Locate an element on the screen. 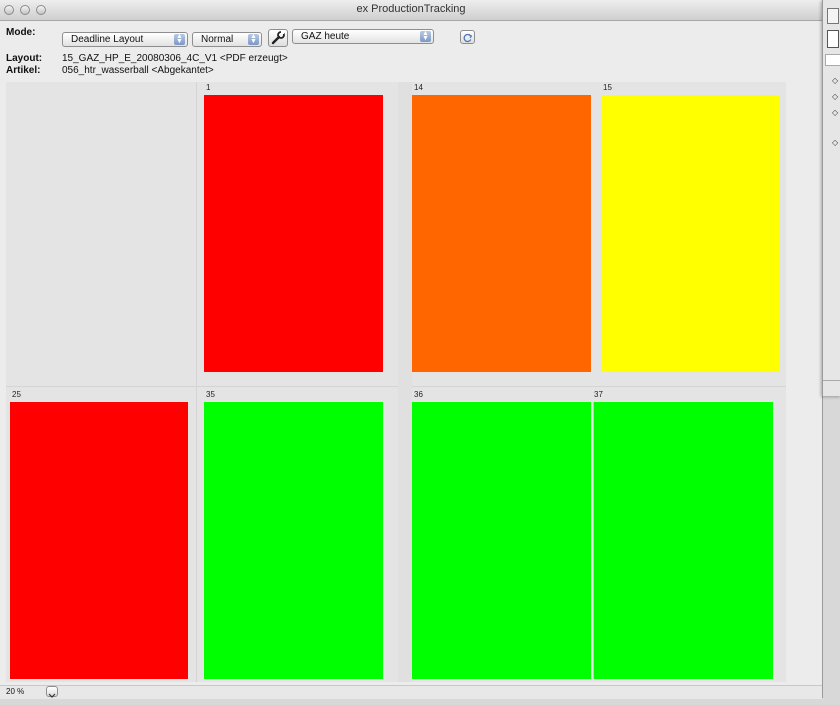 The width and height of the screenshot is (840, 705). layout-value: 15_GAZ_HP_E_20080306_4C_V1 <PDF erzeugt> is located at coordinates (175, 58).